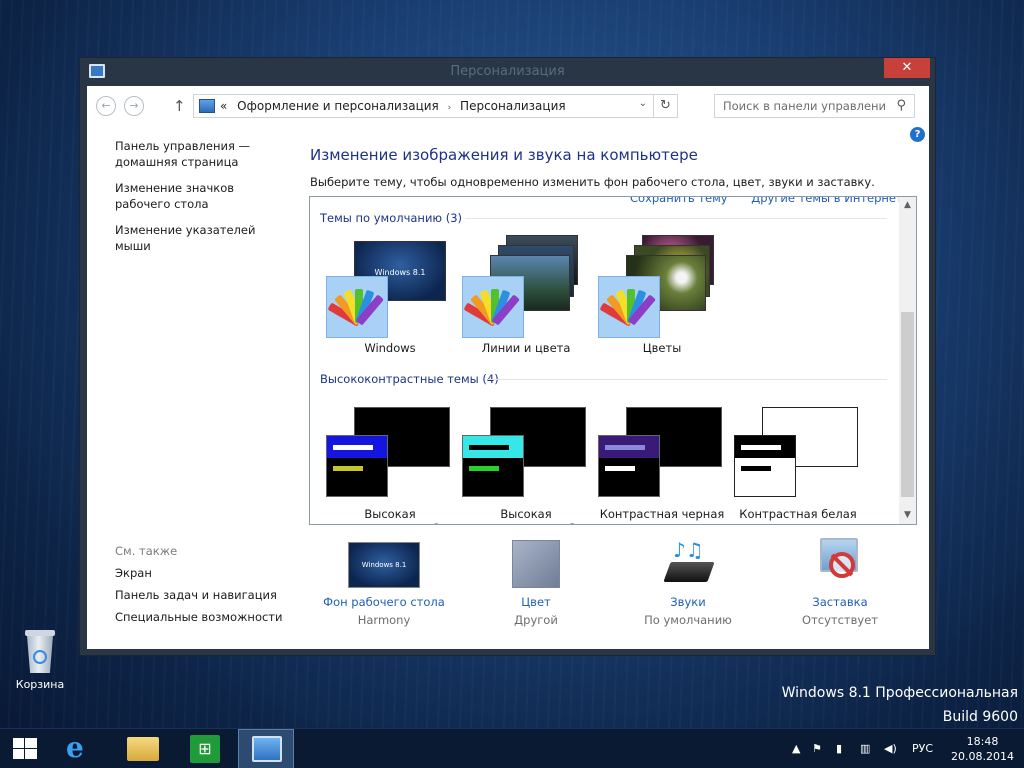  What do you see at coordinates (800, 106) in the screenshot?
I see `search-input` at bounding box center [800, 106].